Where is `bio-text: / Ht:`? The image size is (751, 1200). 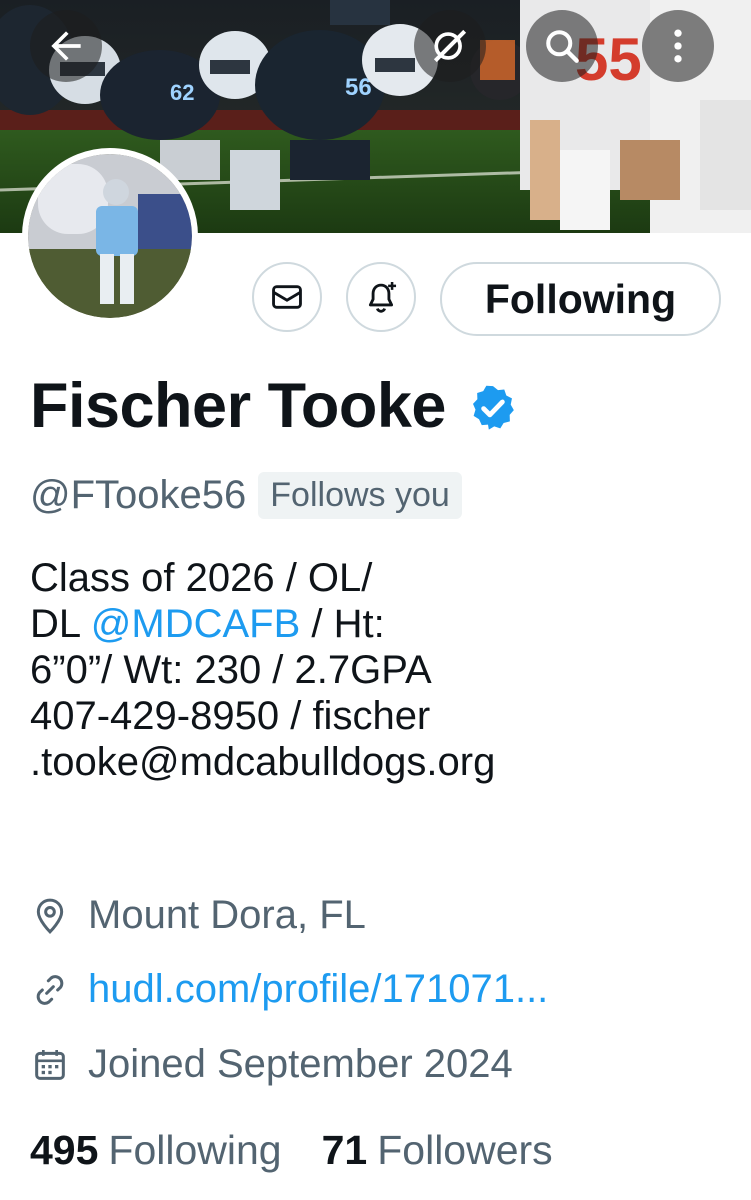
bio-text: / Ht: is located at coordinates (342, 624).